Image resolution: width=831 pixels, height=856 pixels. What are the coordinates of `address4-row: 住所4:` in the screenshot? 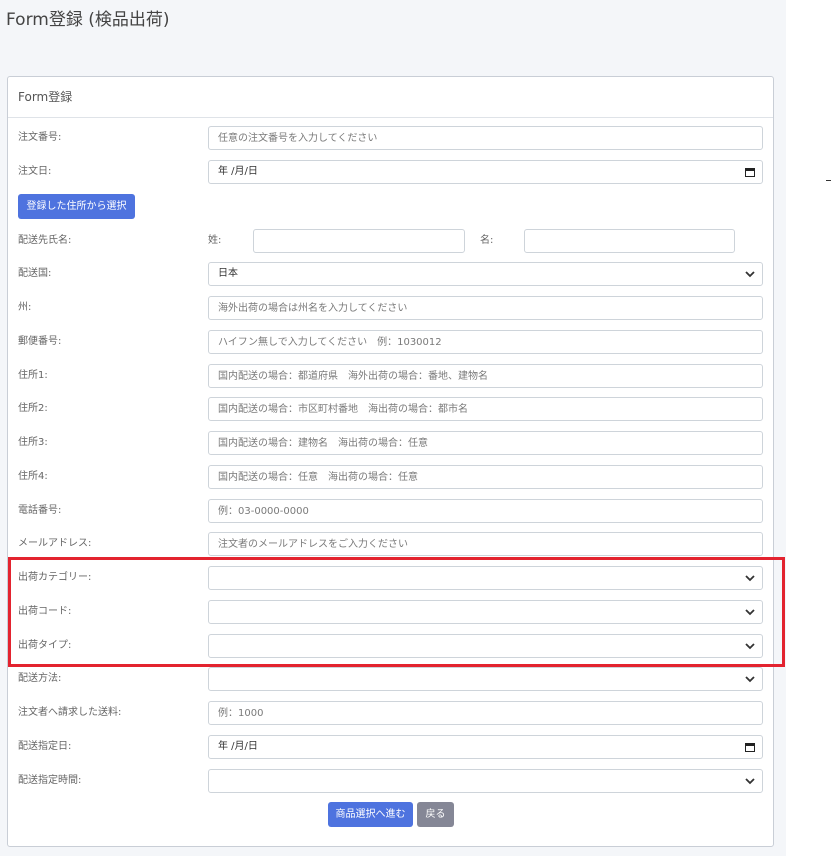 It's located at (390, 477).